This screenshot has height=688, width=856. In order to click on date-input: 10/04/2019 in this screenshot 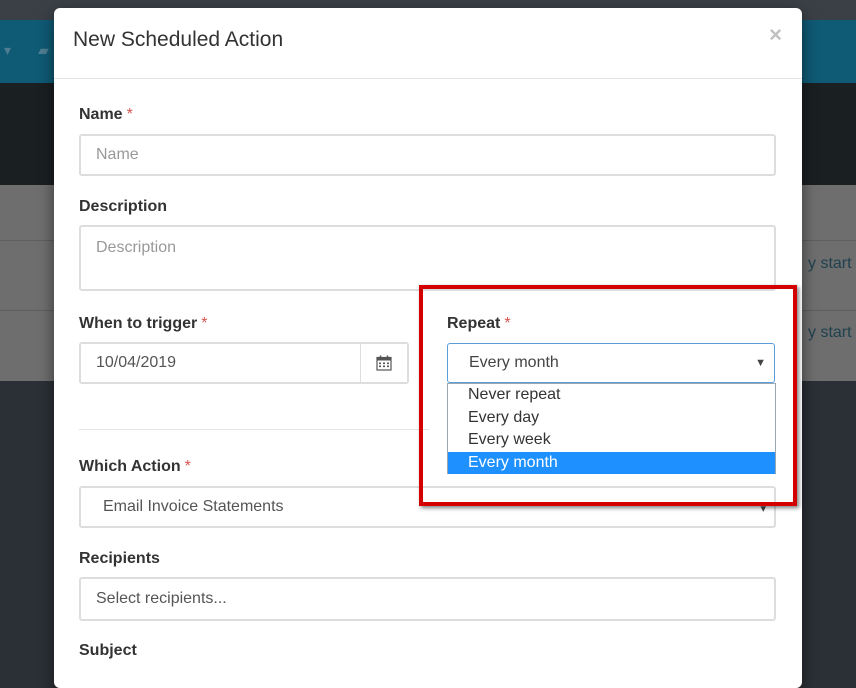, I will do `click(244, 363)`.